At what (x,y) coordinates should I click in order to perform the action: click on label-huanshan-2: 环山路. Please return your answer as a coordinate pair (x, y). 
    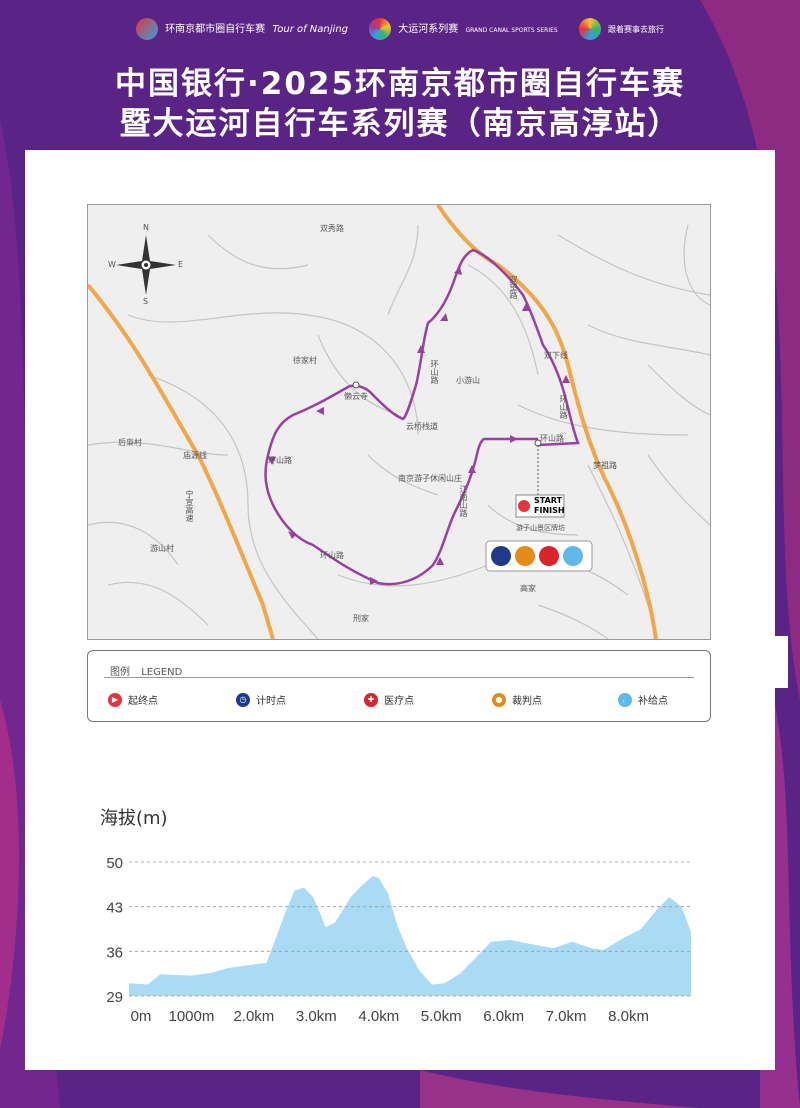
    Looking at the image, I should click on (552, 438).